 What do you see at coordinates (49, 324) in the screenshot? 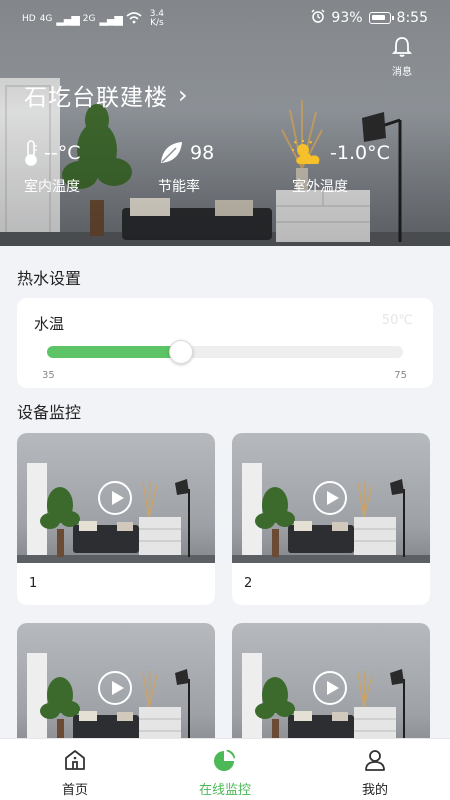
I see `water-temp-label: 水温` at bounding box center [49, 324].